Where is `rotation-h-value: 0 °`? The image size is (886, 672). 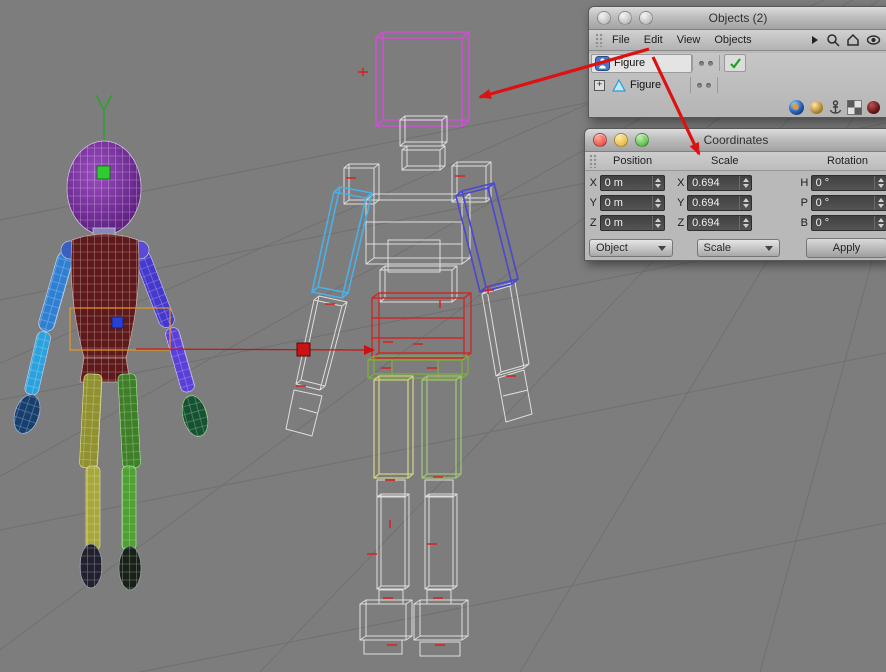
rotation-h-value: 0 ° is located at coordinates (822, 183).